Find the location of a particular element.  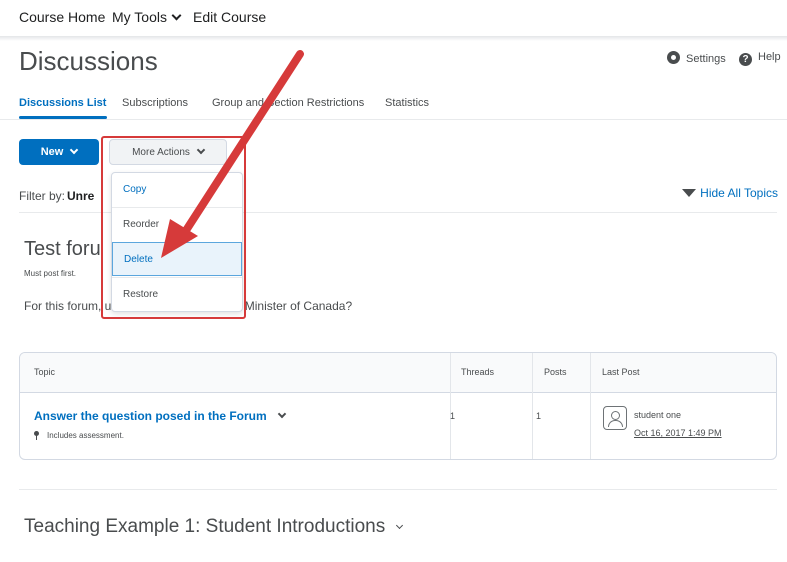

help-label: Help is located at coordinates (769, 57).